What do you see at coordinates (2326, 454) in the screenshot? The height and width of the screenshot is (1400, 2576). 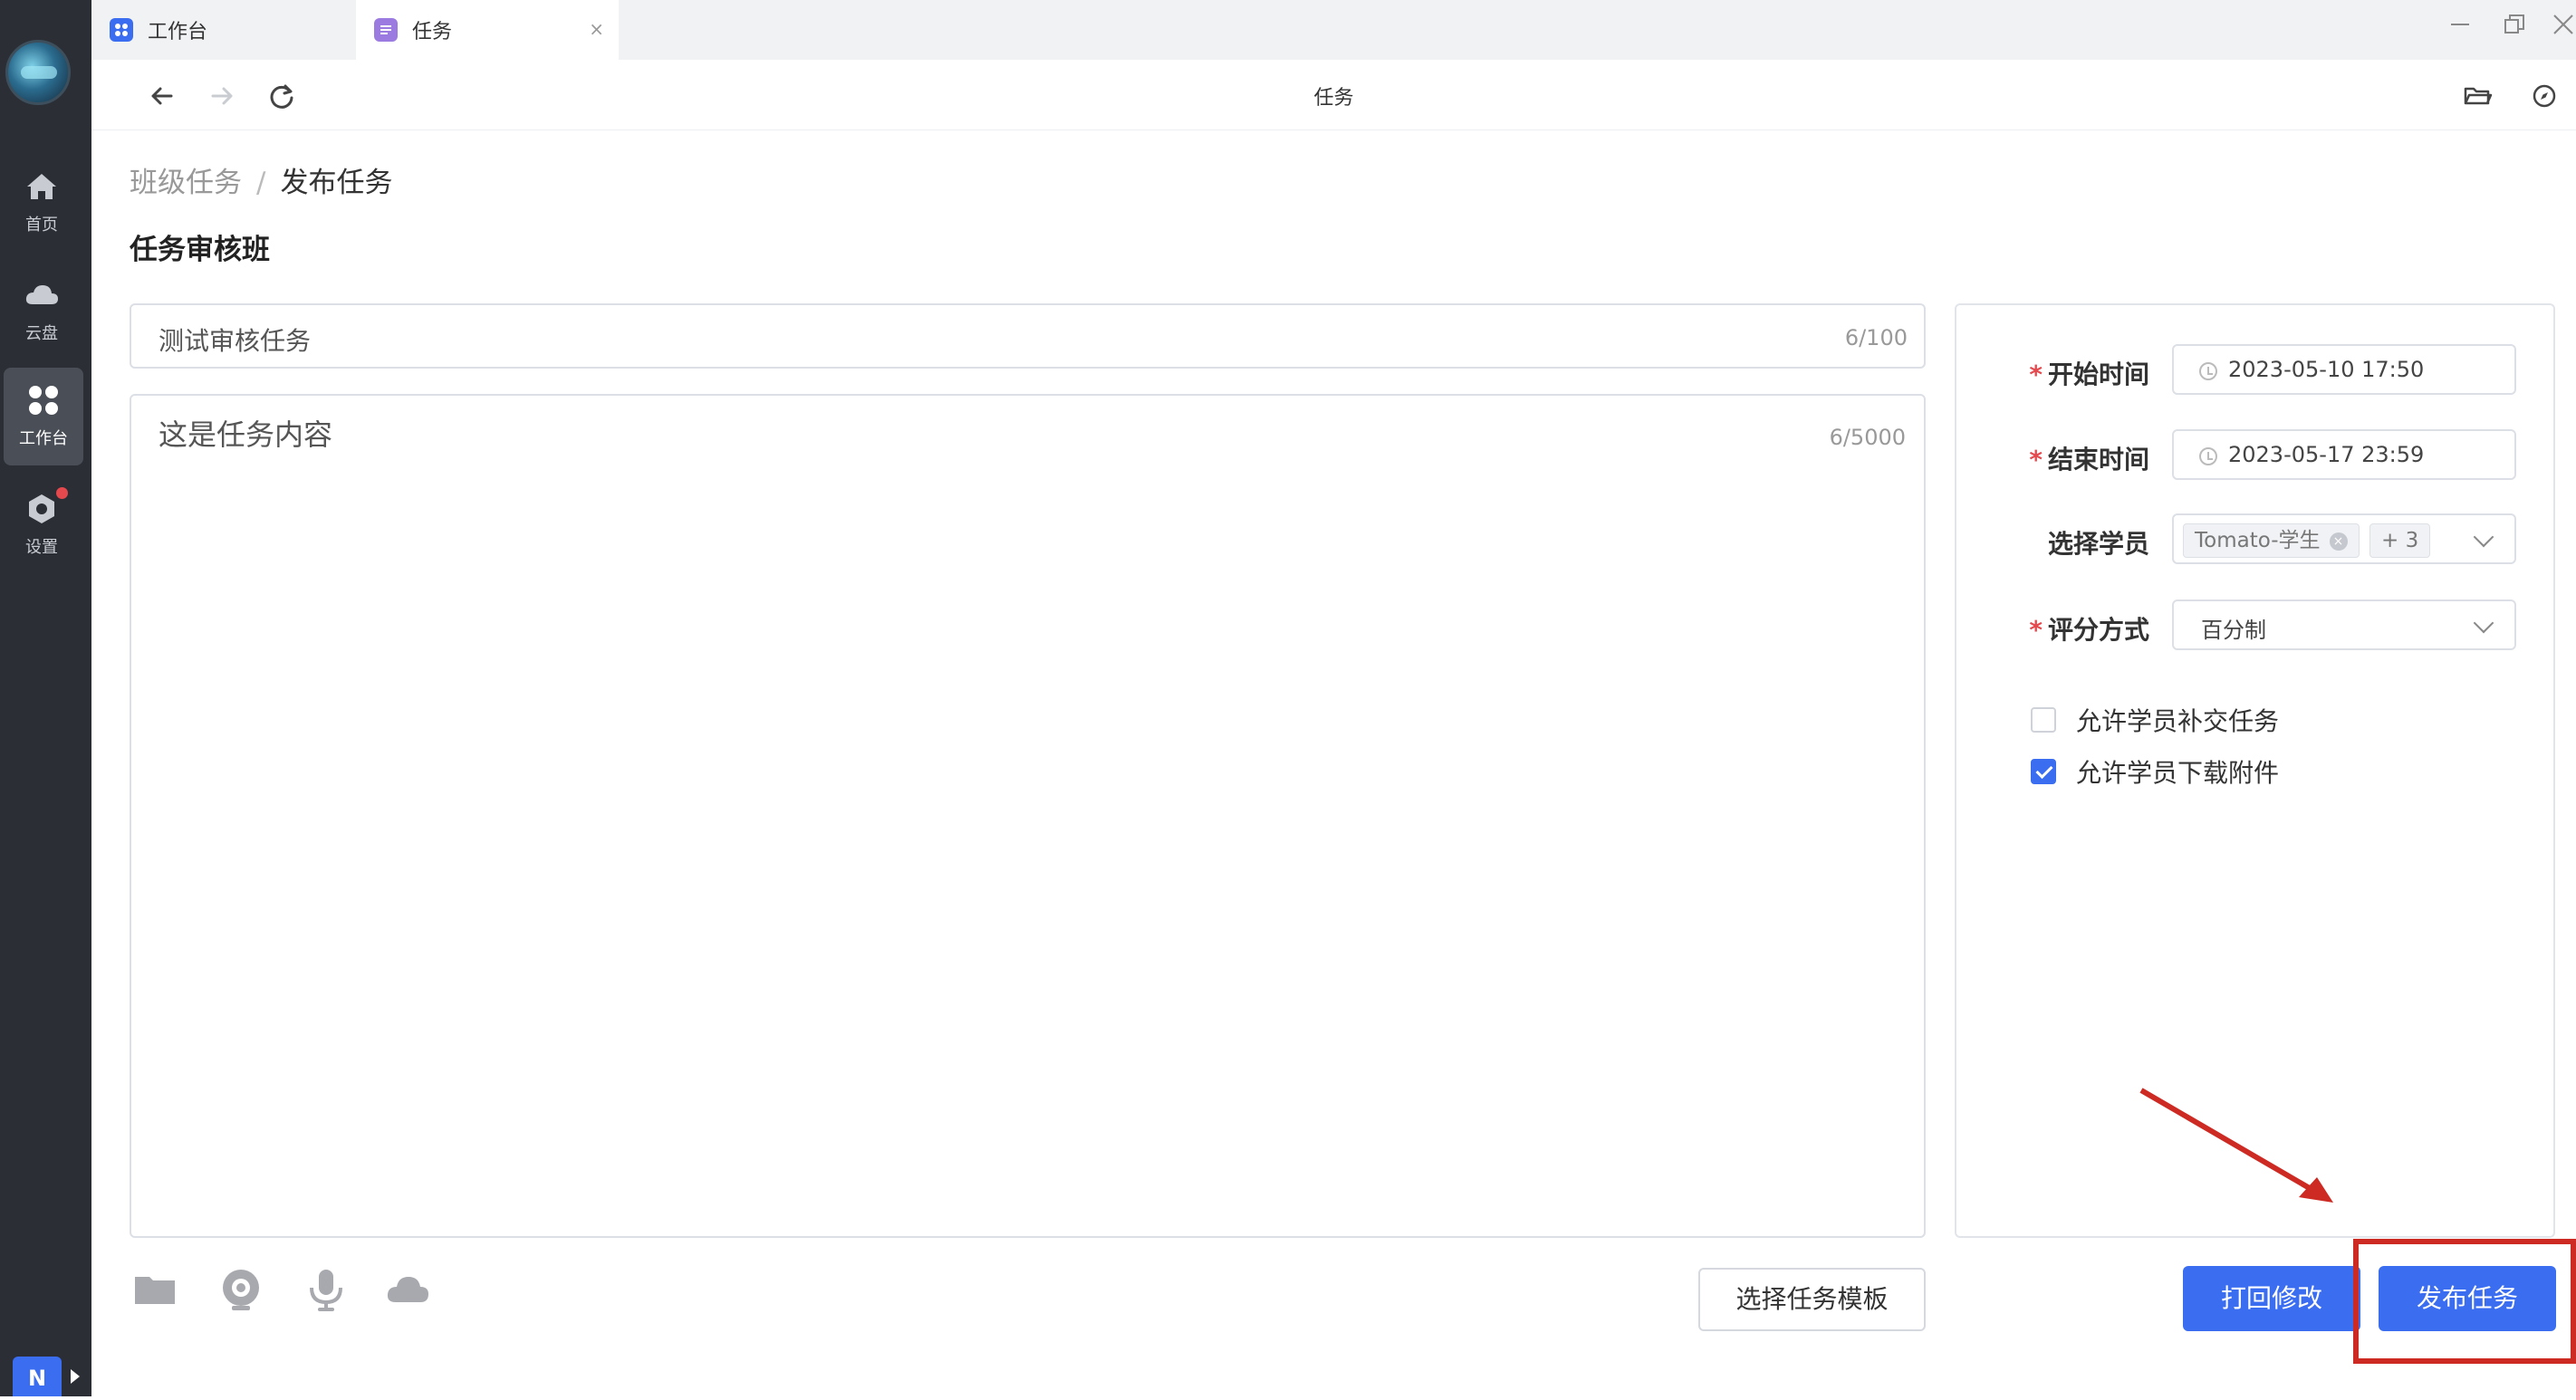 I see `end-time-value: 2023-05-17 23:59` at bounding box center [2326, 454].